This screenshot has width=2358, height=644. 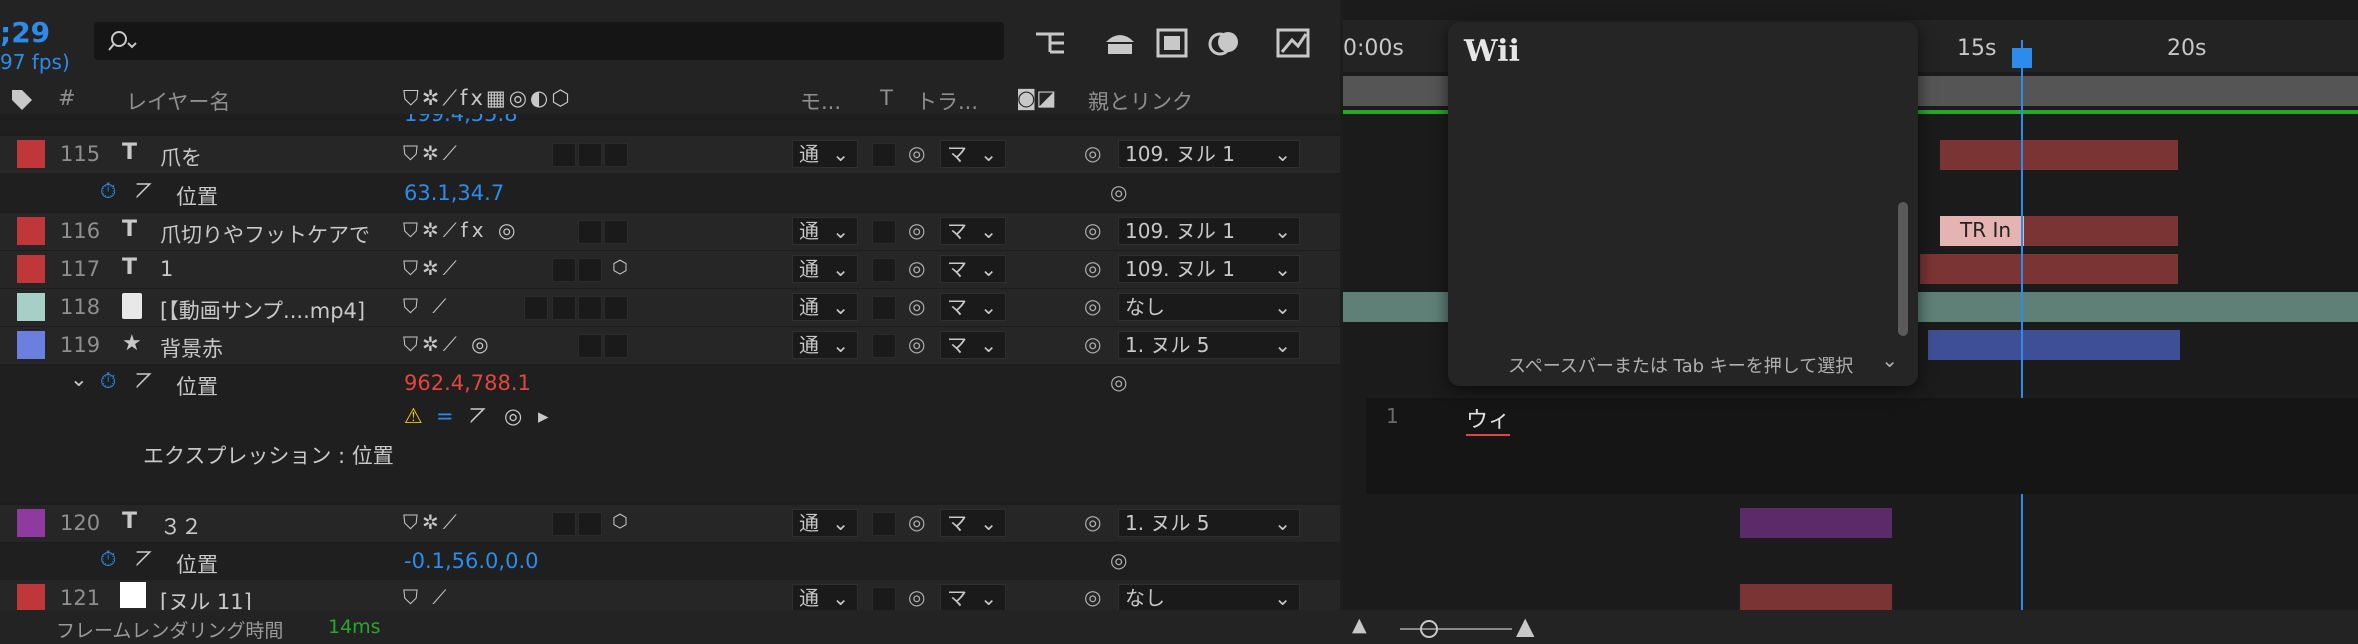 What do you see at coordinates (413, 416) in the screenshot?
I see `warning-icon: ⚠` at bounding box center [413, 416].